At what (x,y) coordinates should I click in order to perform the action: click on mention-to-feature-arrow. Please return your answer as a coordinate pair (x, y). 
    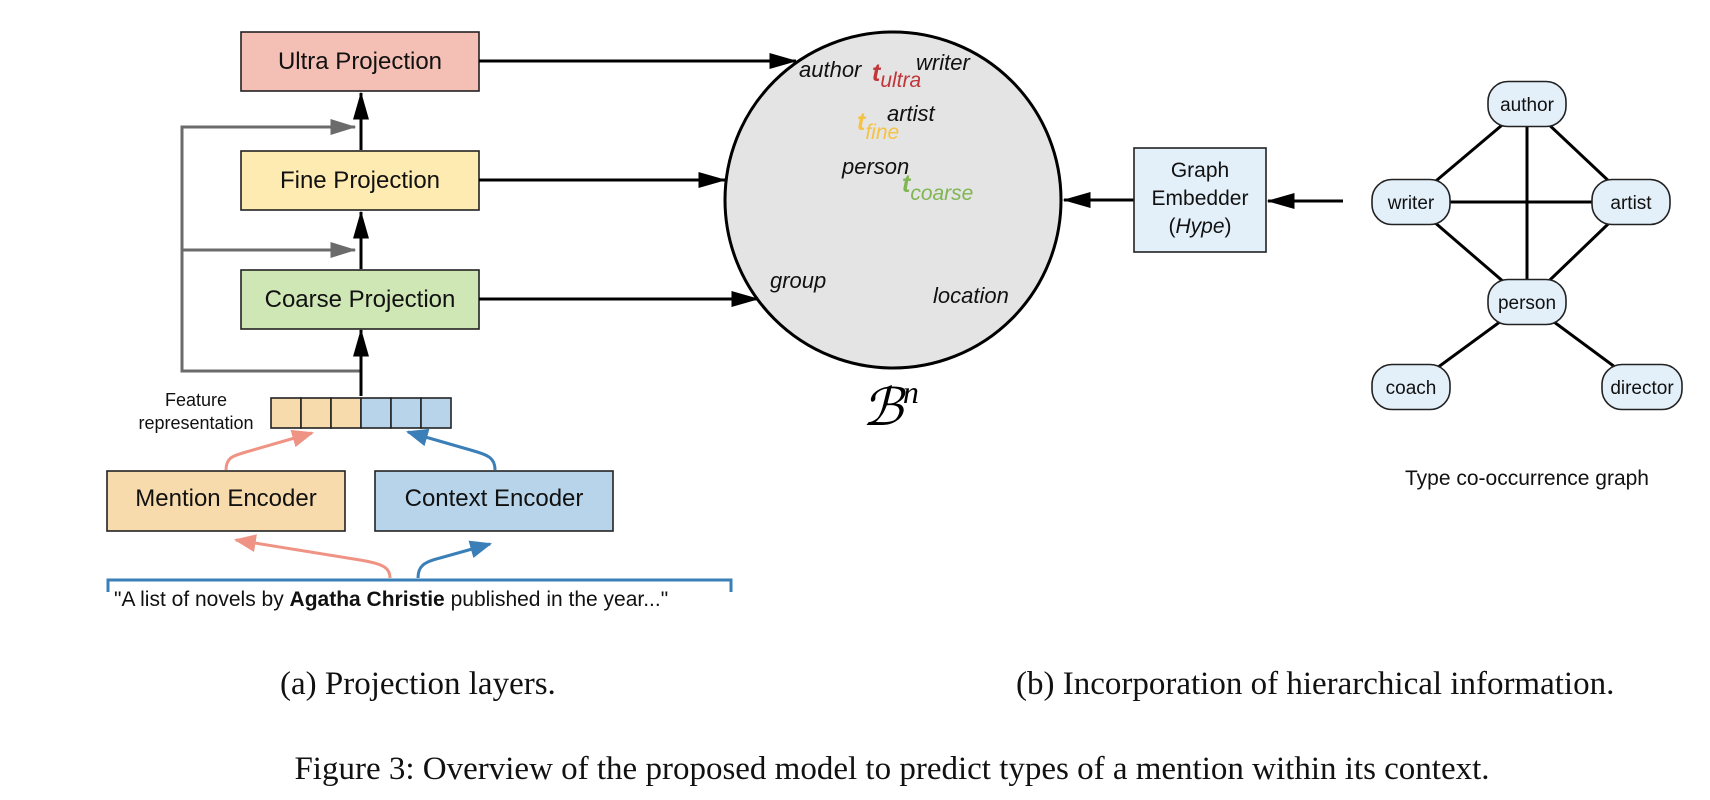
    Looking at the image, I should click on (269, 450).